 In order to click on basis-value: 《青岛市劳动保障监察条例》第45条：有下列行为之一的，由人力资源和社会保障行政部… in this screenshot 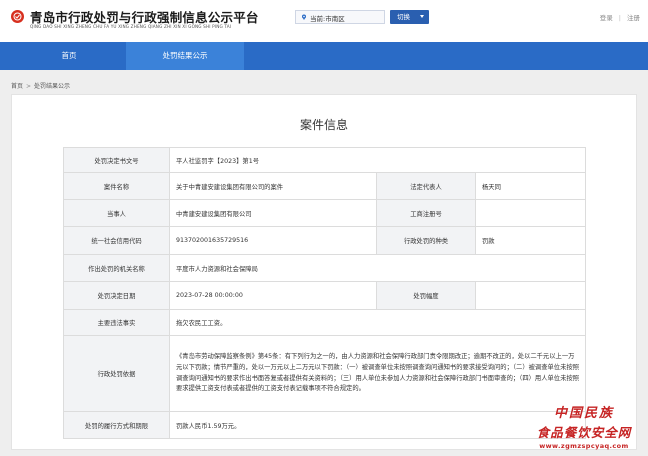, I will do `click(377, 373)`.